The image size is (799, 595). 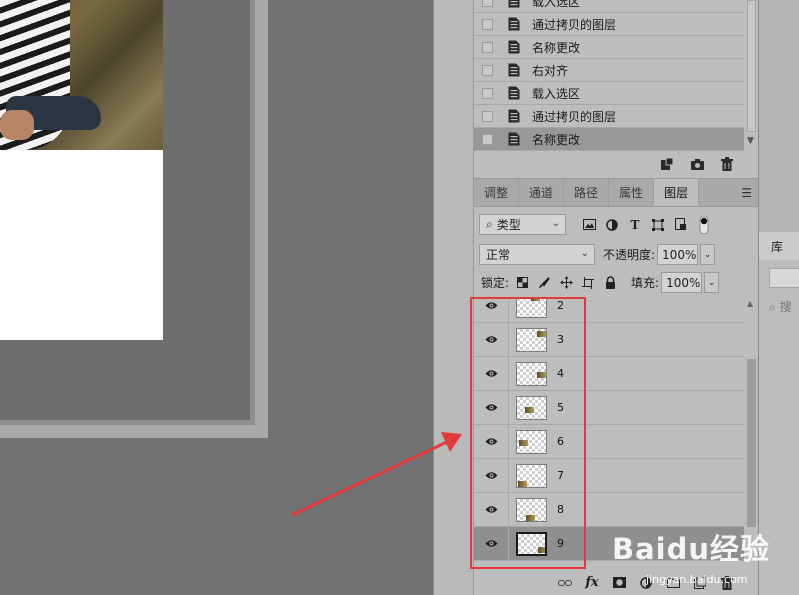 I want to click on opacity-input: 100%, so click(x=678, y=254).